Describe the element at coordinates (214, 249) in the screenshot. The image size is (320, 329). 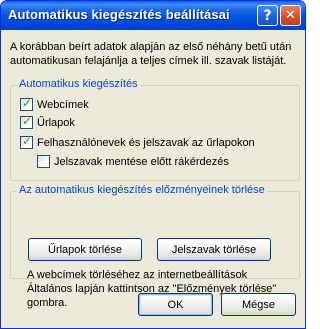
I see `delete-passwords-button: Jelszavak törlése` at that location.